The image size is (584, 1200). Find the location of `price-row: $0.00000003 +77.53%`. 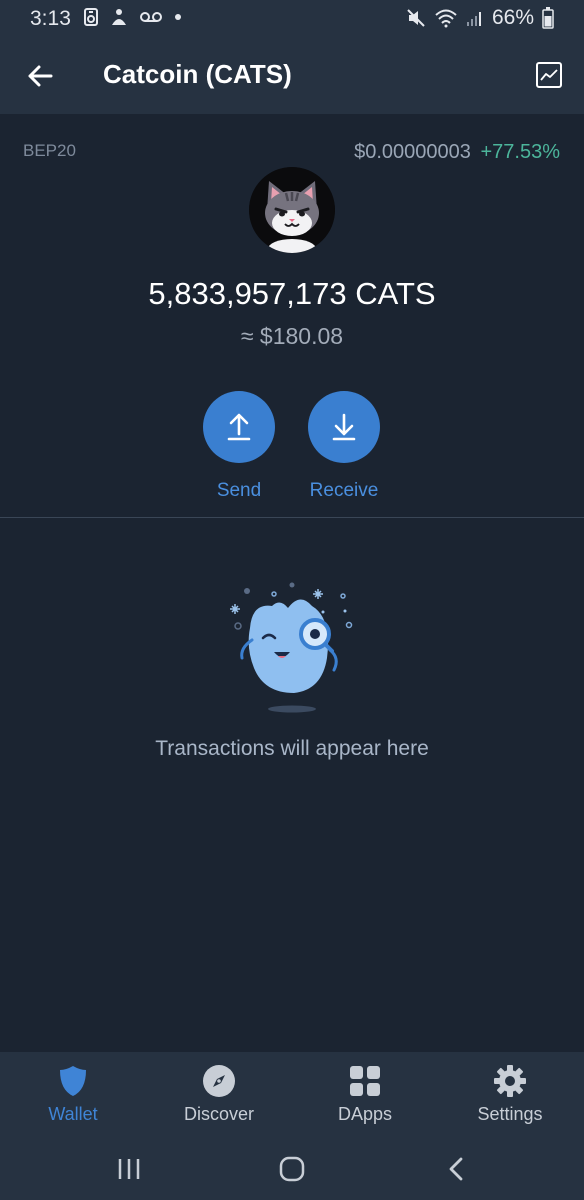

price-row: $0.00000003 +77.53% is located at coordinates (457, 152).